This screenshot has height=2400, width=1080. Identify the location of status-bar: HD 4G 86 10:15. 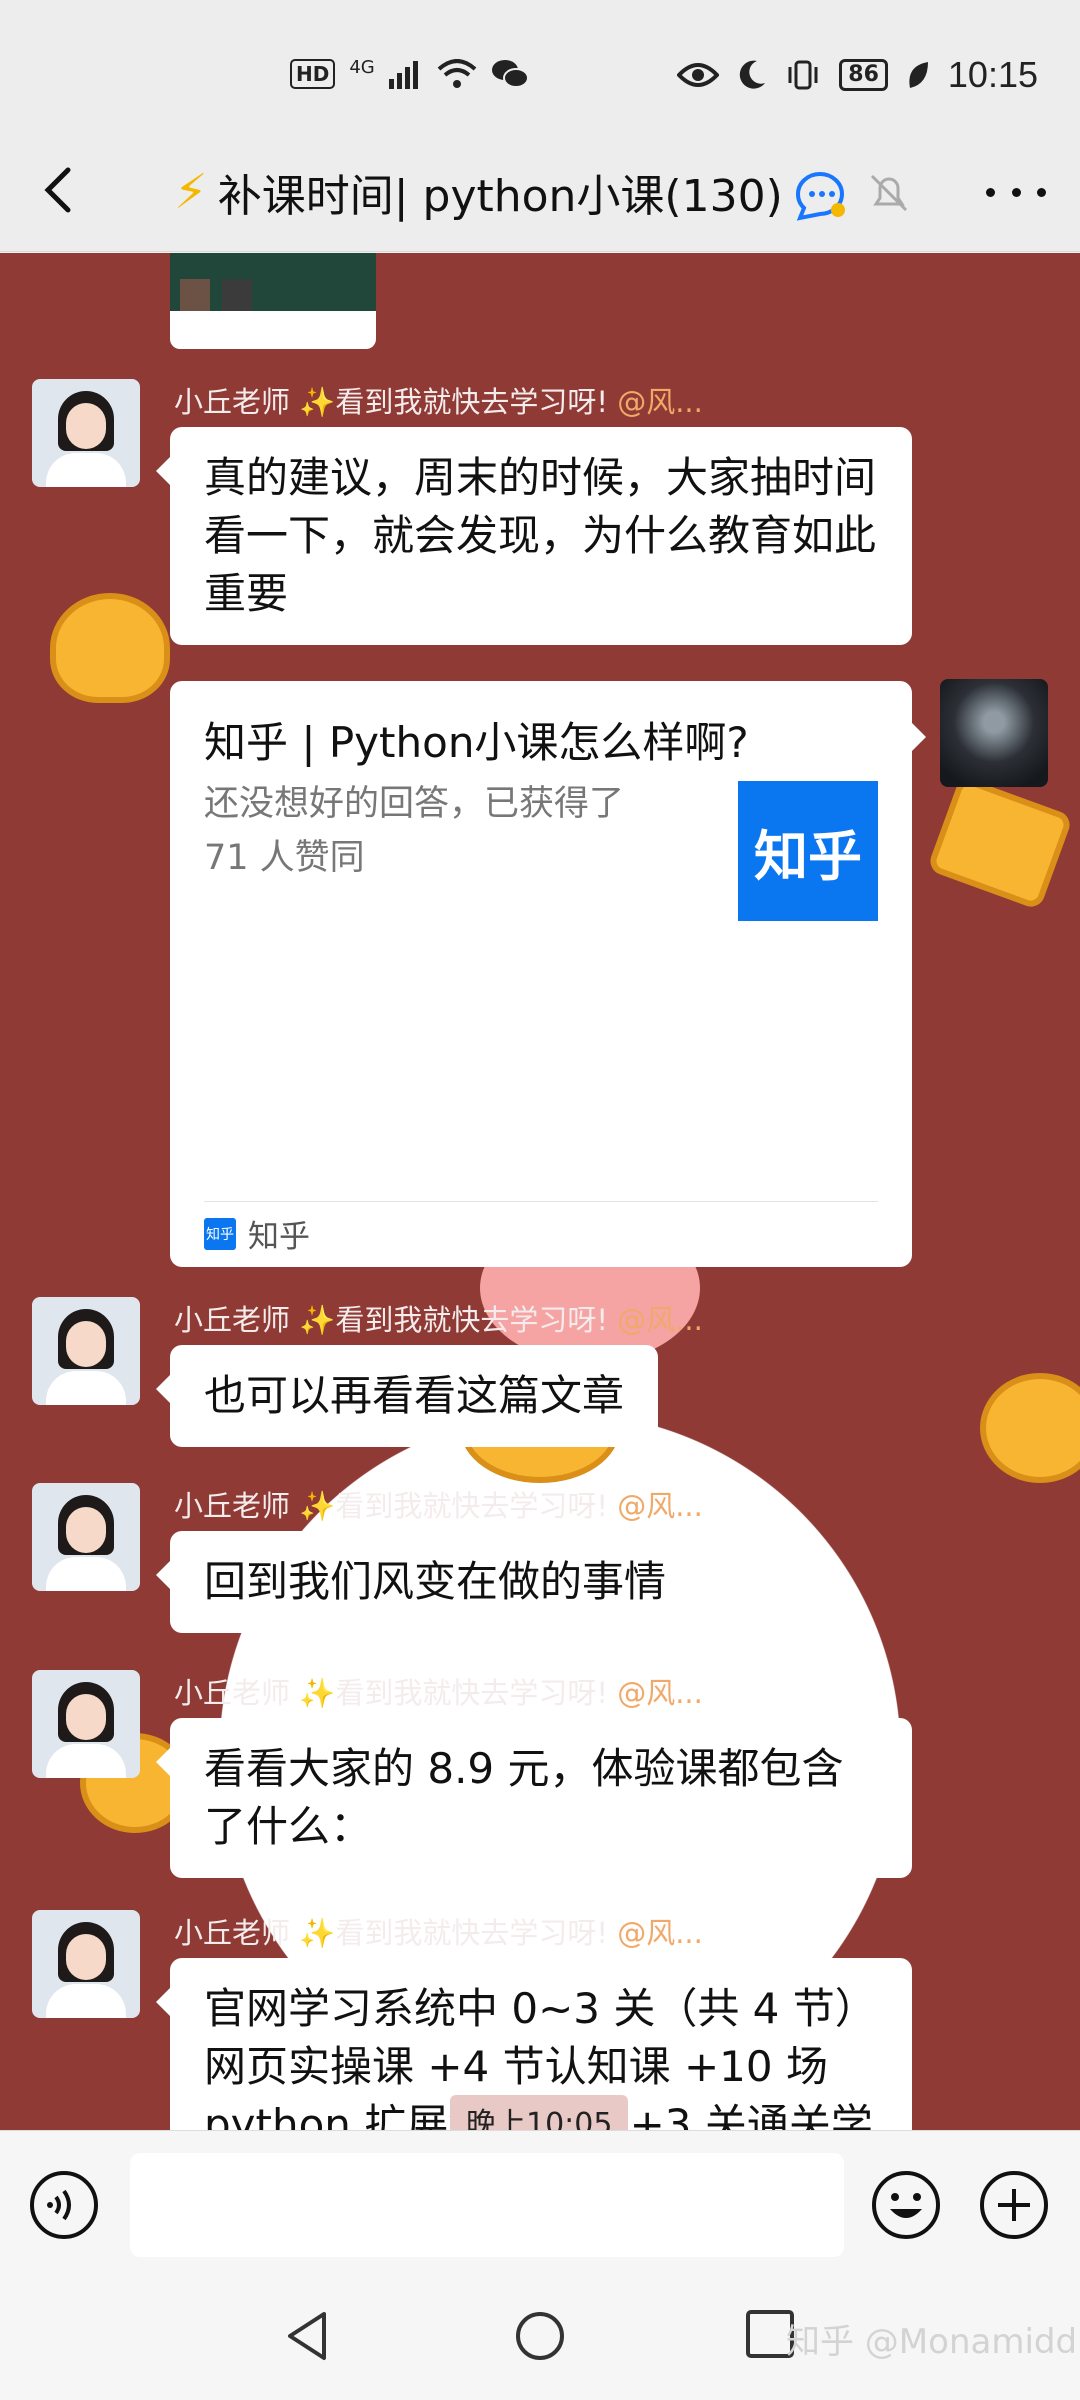
(540, 65).